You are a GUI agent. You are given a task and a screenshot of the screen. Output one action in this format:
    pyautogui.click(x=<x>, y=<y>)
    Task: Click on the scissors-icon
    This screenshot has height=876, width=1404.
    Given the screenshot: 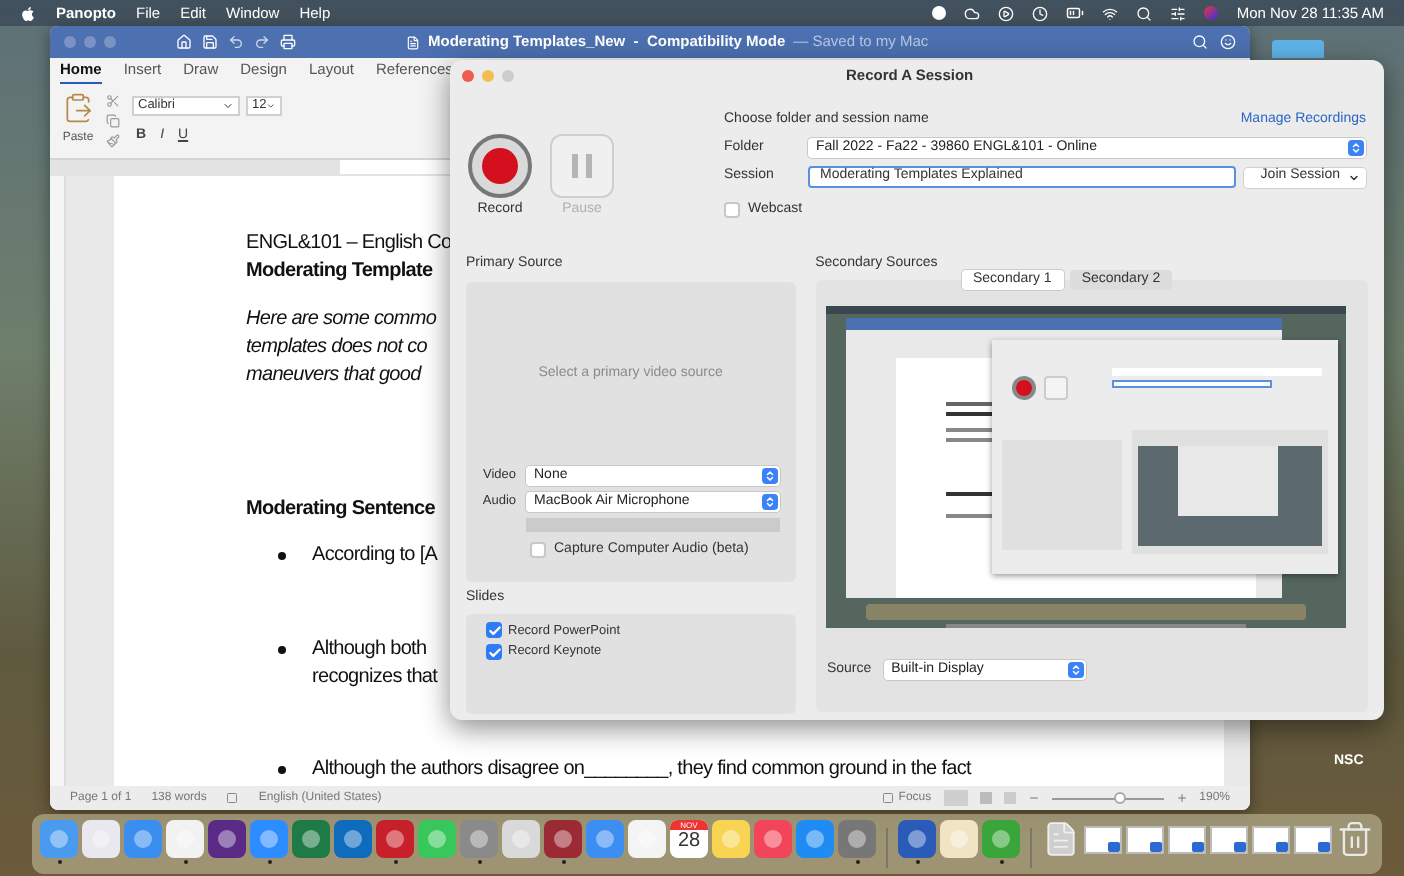 What is the action you would take?
    pyautogui.click(x=113, y=101)
    